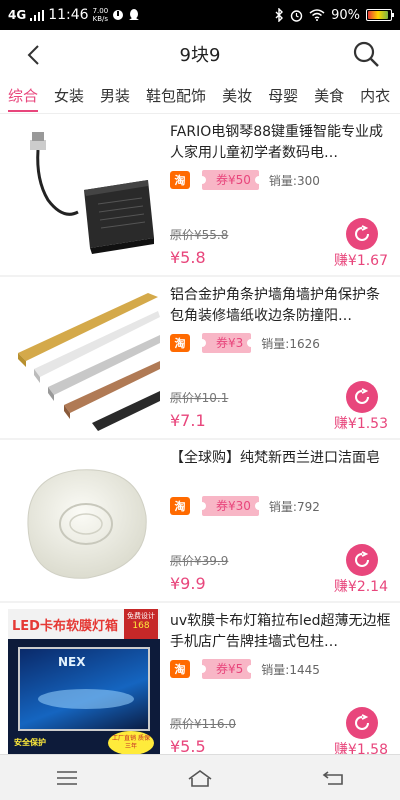 The height and width of the screenshot is (800, 400). I want to click on coupon-badge: 券¥5, so click(226, 669).